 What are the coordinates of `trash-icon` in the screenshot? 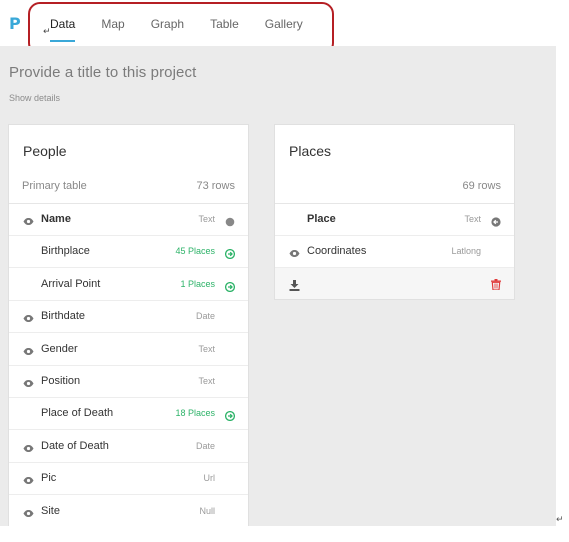 It's located at (496, 286).